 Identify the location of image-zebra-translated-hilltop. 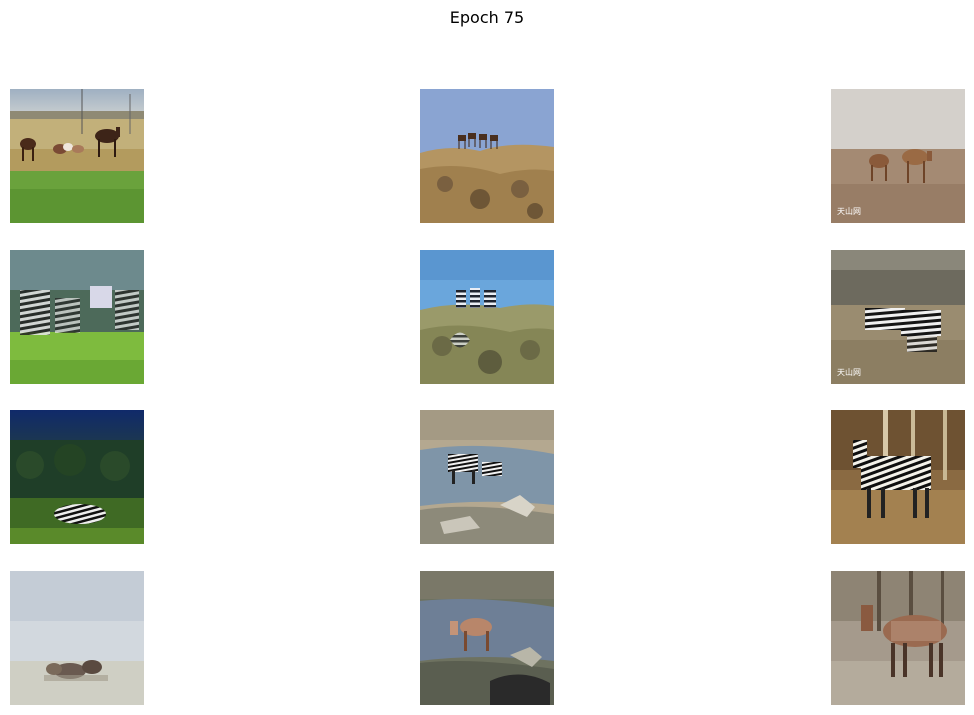
(487, 317).